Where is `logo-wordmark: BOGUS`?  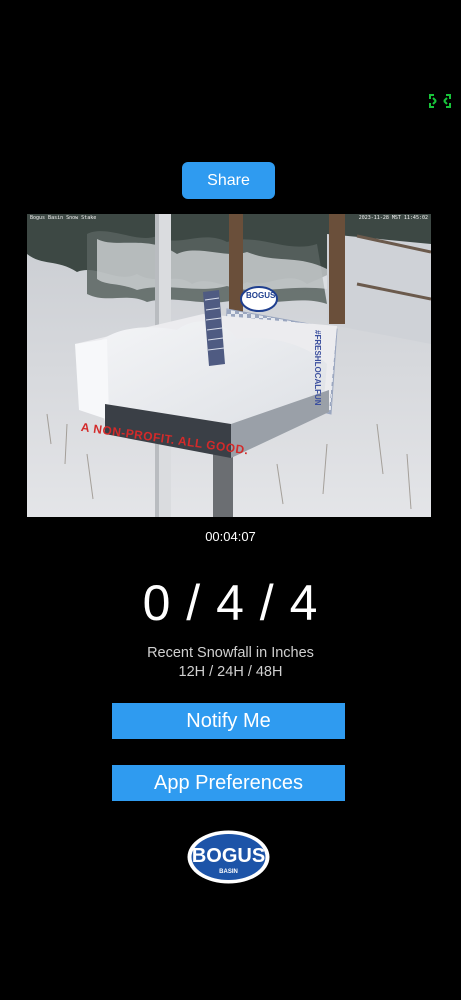
logo-wordmark: BOGUS is located at coordinates (228, 856).